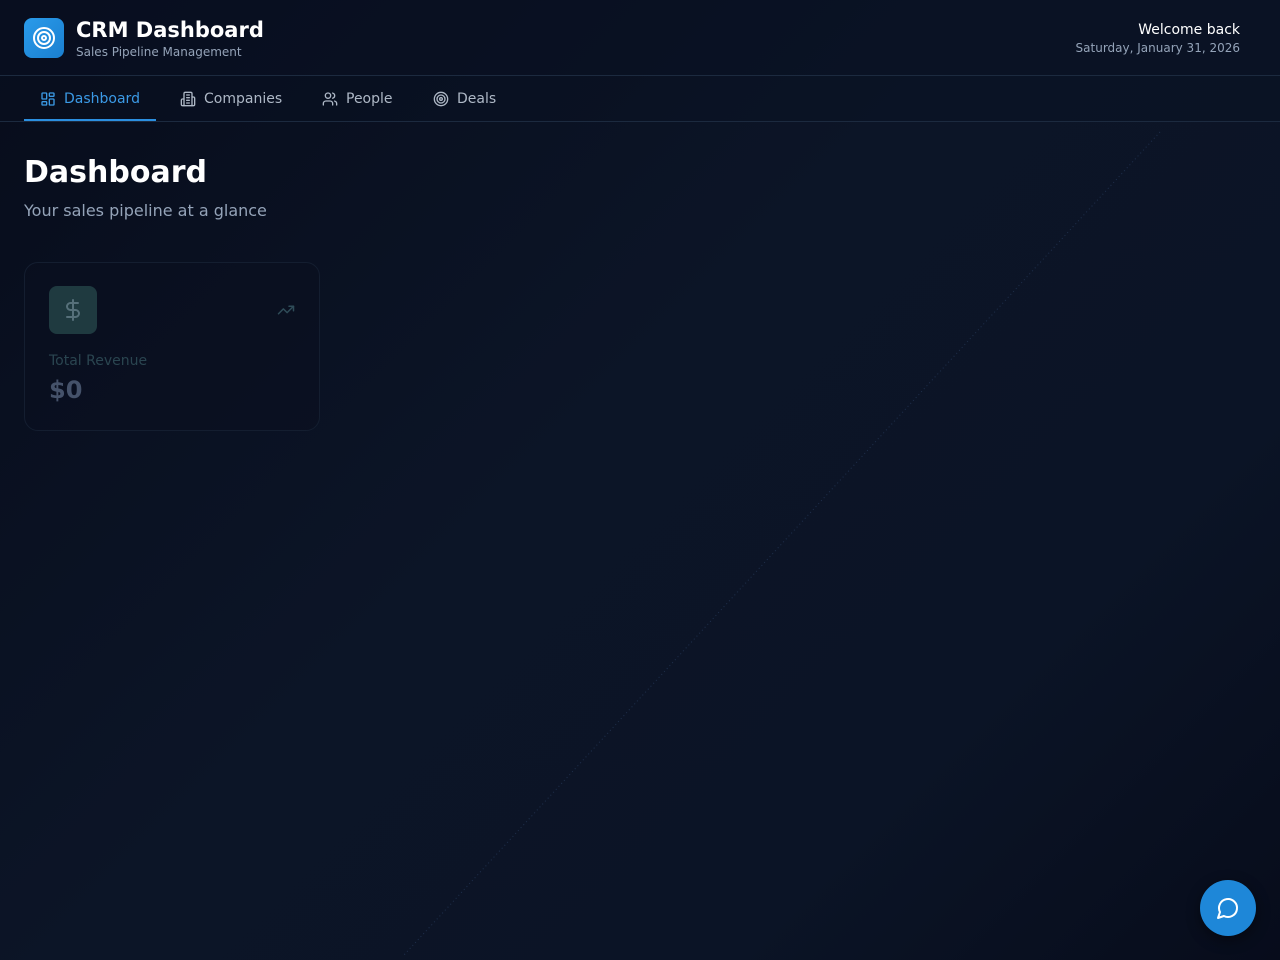 The width and height of the screenshot is (1280, 960). I want to click on chat-bubble-icon, so click(1227, 908).